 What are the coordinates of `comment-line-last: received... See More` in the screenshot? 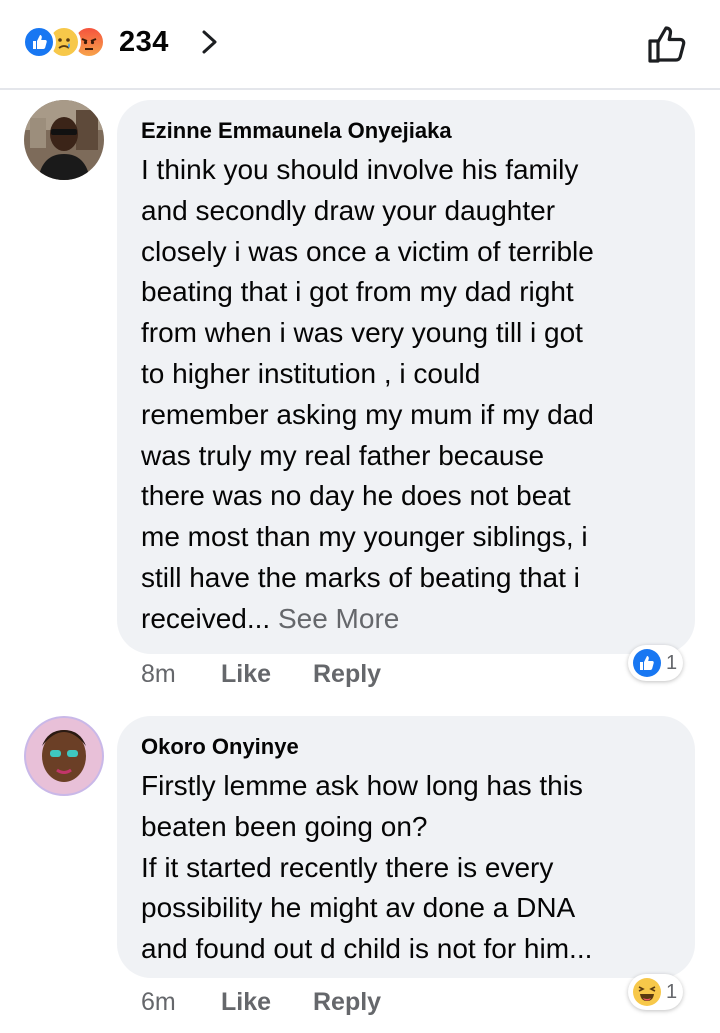 It's located at (367, 619).